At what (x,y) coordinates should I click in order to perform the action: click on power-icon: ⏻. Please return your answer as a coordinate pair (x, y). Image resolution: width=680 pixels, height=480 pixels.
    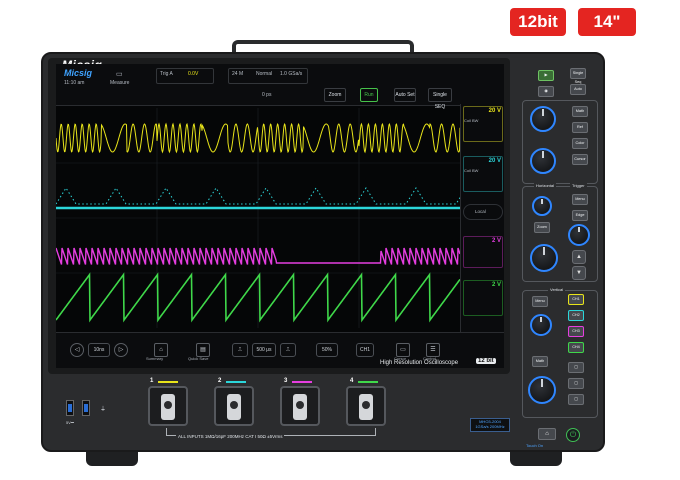
    Looking at the image, I should click on (573, 435).